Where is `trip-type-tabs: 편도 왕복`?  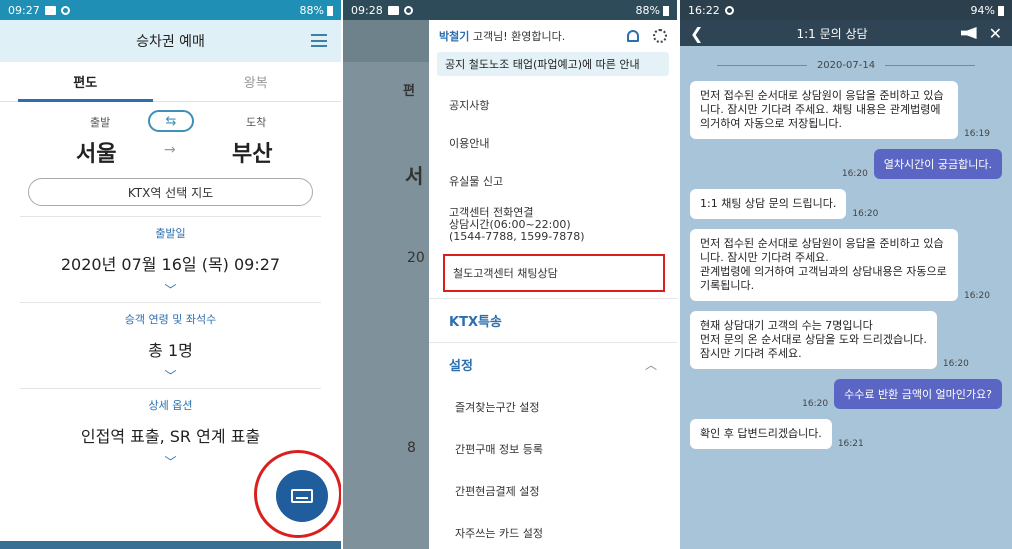 trip-type-tabs: 편도 왕복 is located at coordinates (170, 82).